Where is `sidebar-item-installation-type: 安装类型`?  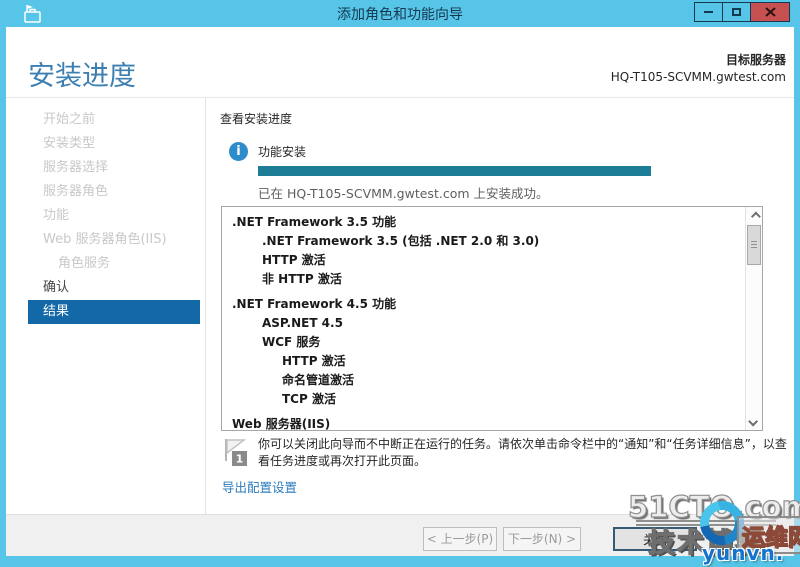
sidebar-item-installation-type: 安装类型 is located at coordinates (69, 143).